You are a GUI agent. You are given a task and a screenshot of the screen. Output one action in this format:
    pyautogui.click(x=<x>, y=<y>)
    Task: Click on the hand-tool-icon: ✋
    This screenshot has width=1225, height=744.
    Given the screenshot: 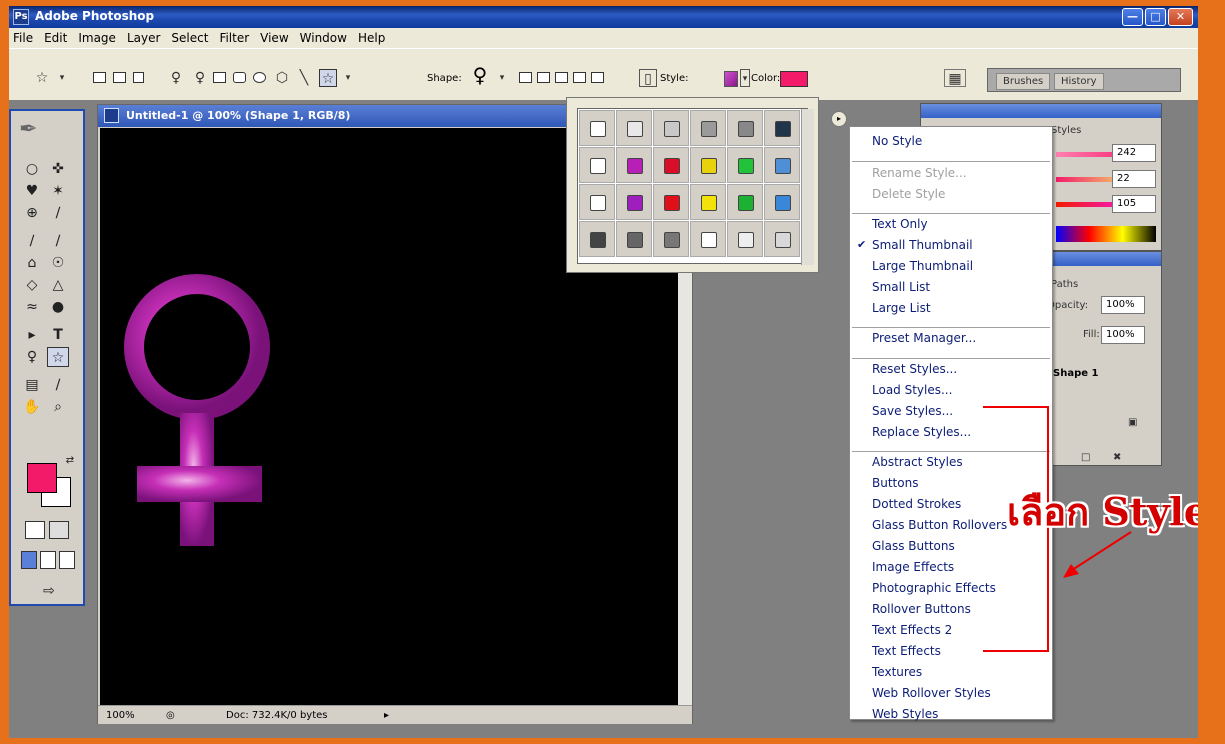 What is the action you would take?
    pyautogui.click(x=32, y=407)
    